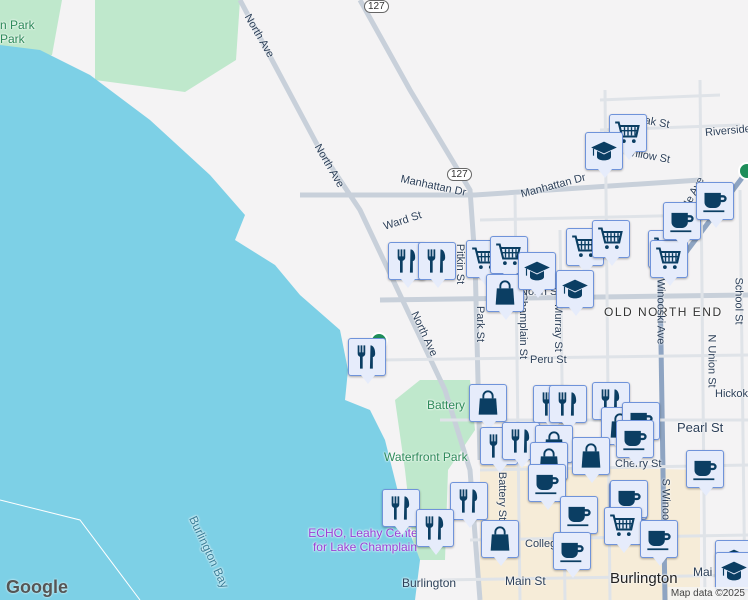 The height and width of the screenshot is (600, 748). I want to click on street-label: Peru St, so click(548, 360).